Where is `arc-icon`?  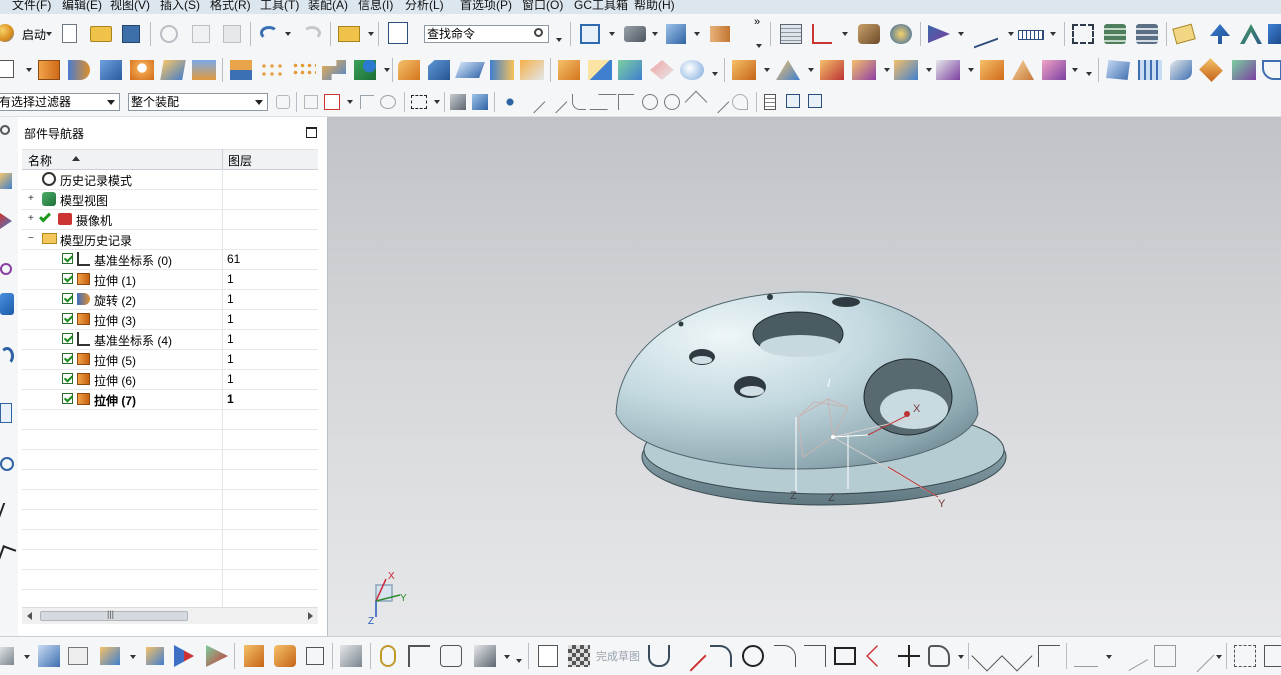
arc-icon is located at coordinates (721, 656).